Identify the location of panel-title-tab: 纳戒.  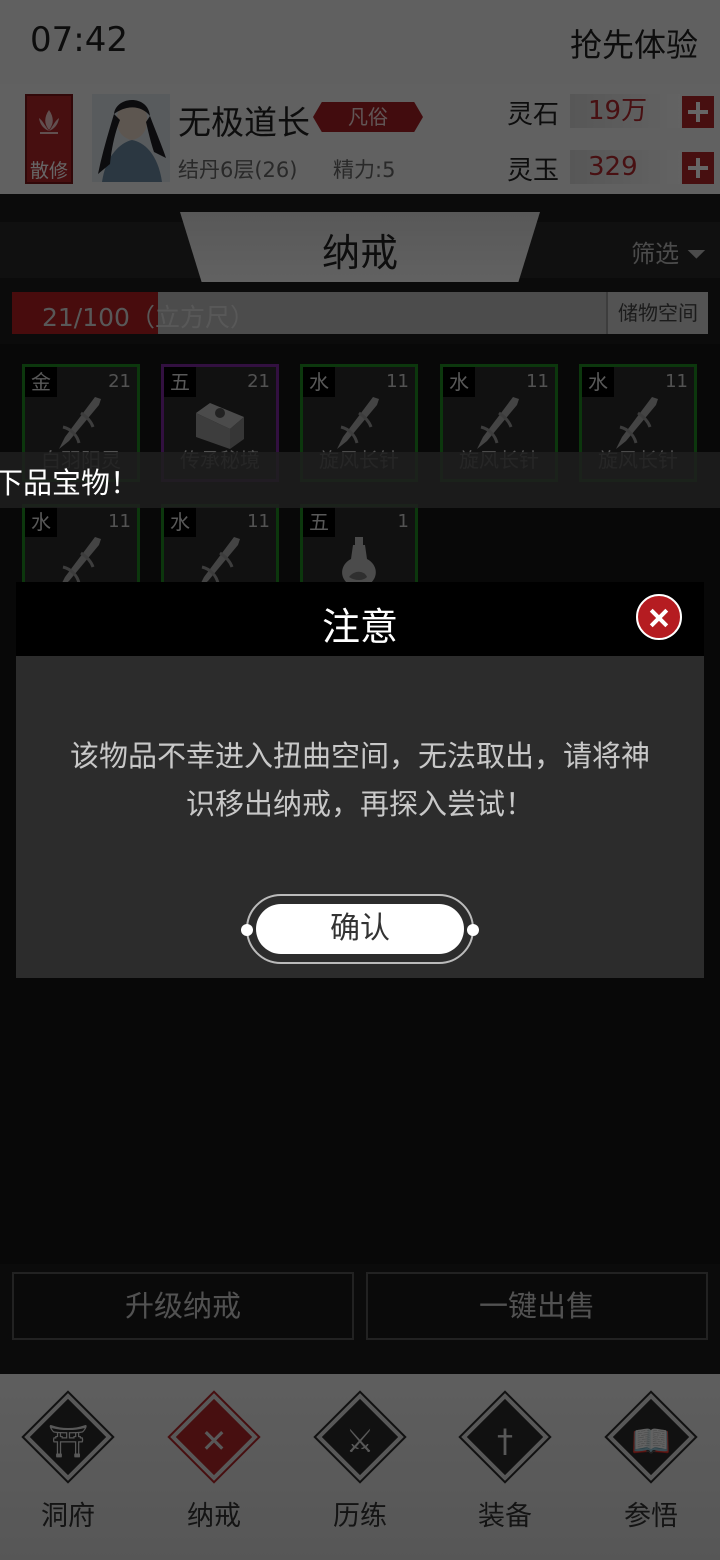
(360, 247).